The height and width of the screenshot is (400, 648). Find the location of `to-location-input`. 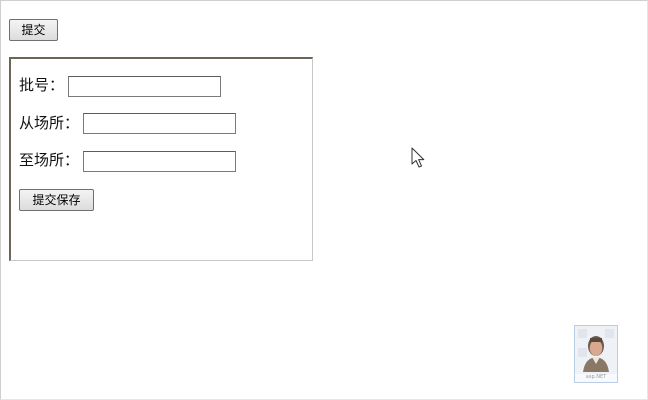

to-location-input is located at coordinates (159, 161).